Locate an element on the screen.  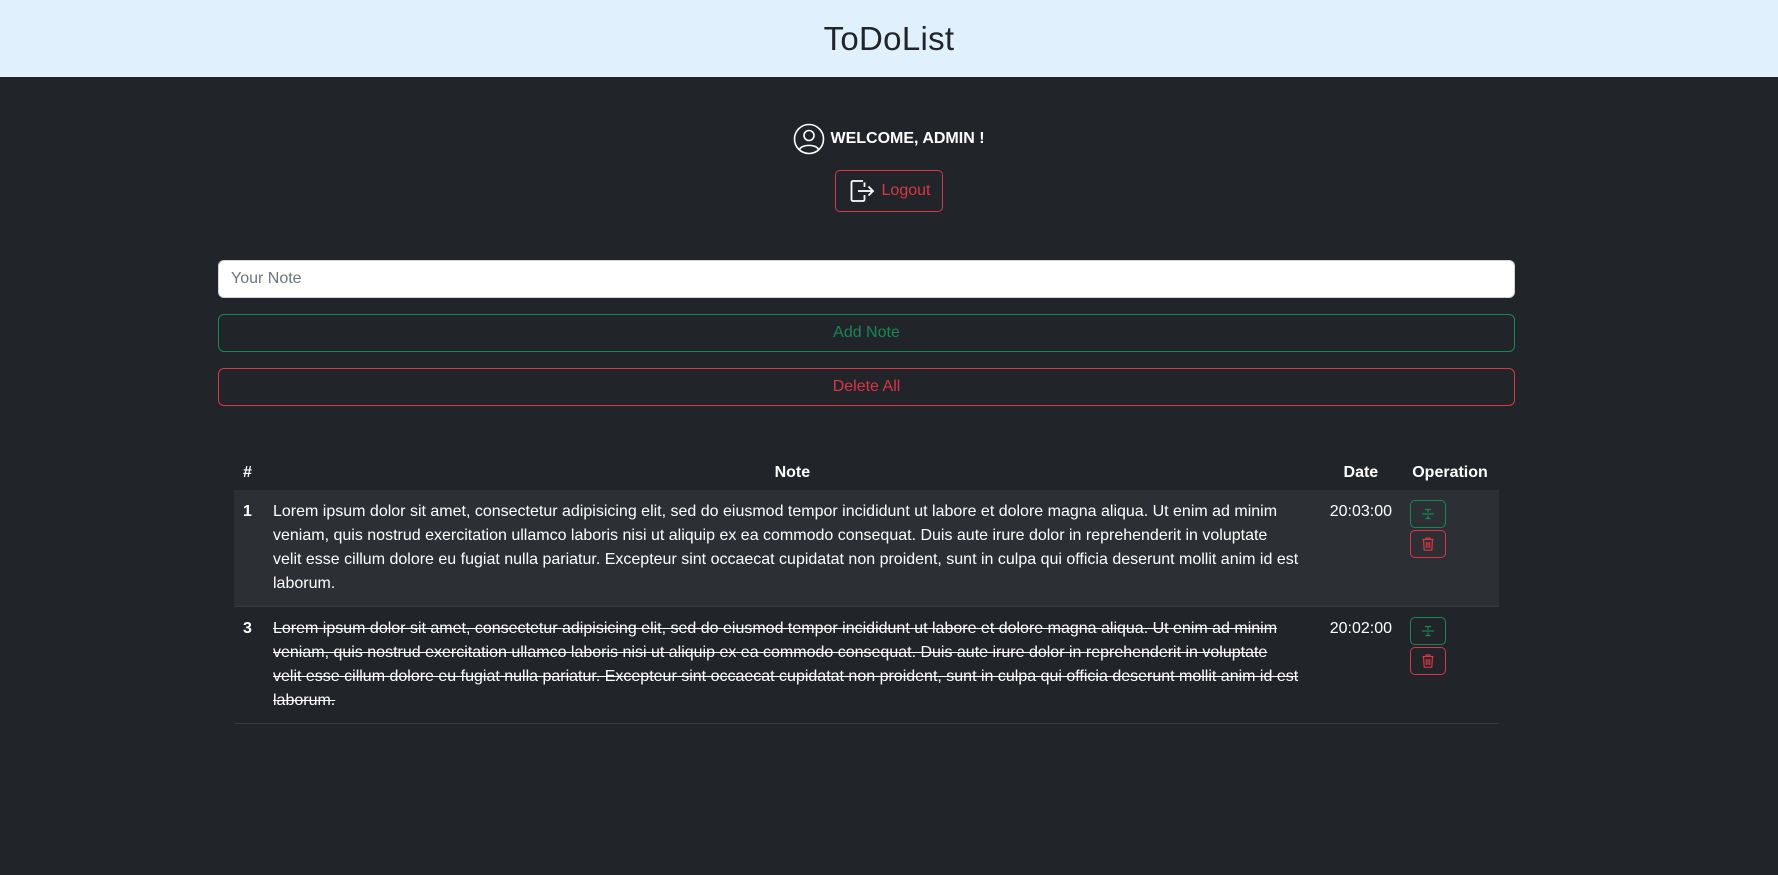
row-number: 3 is located at coordinates (249, 665).